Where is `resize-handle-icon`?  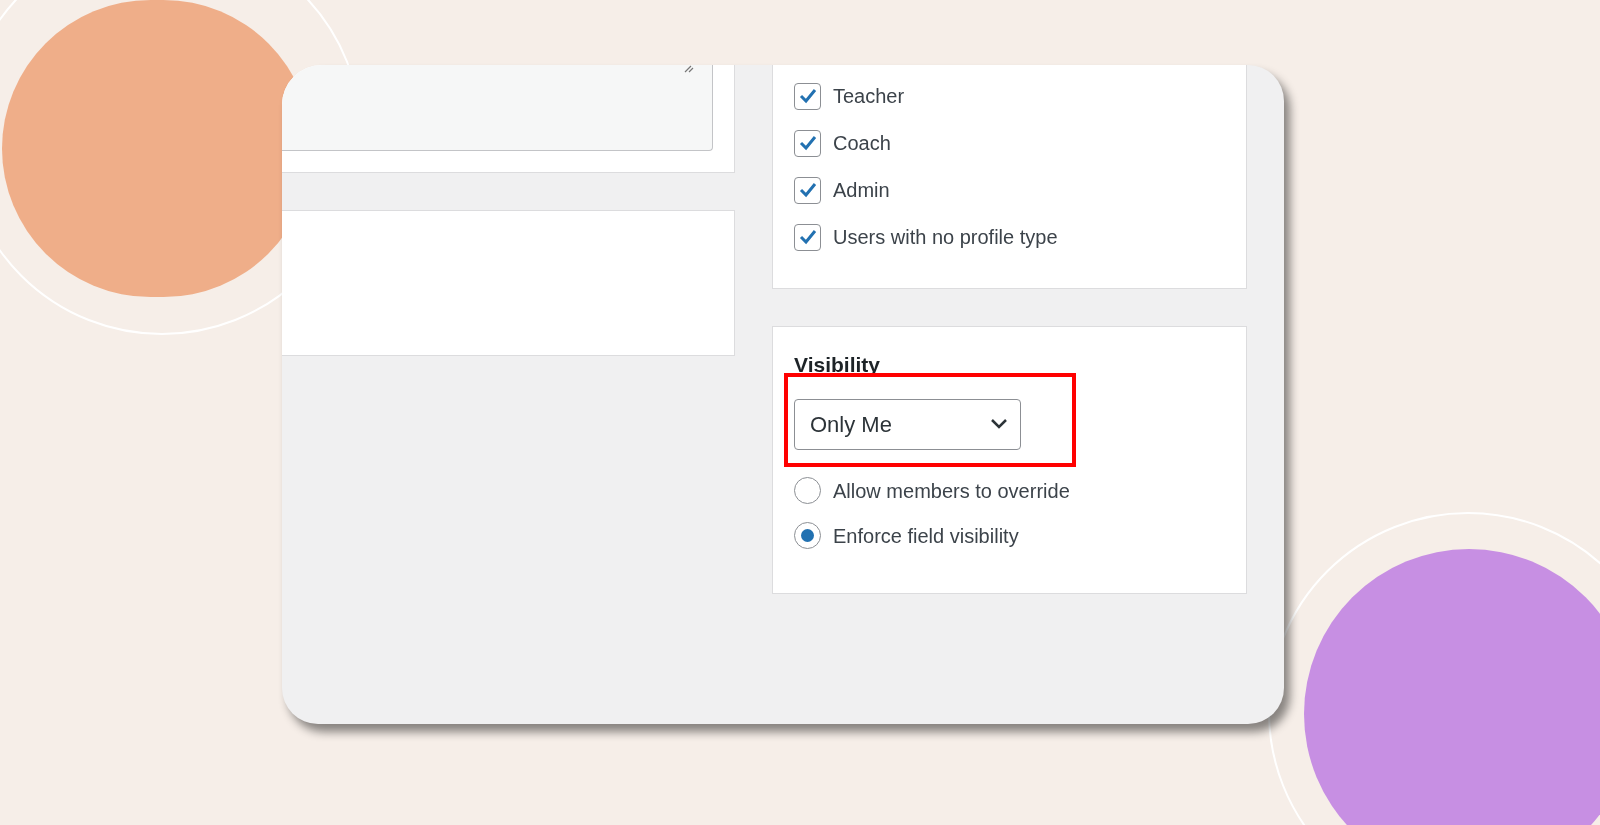
resize-handle-icon is located at coordinates (689, 69).